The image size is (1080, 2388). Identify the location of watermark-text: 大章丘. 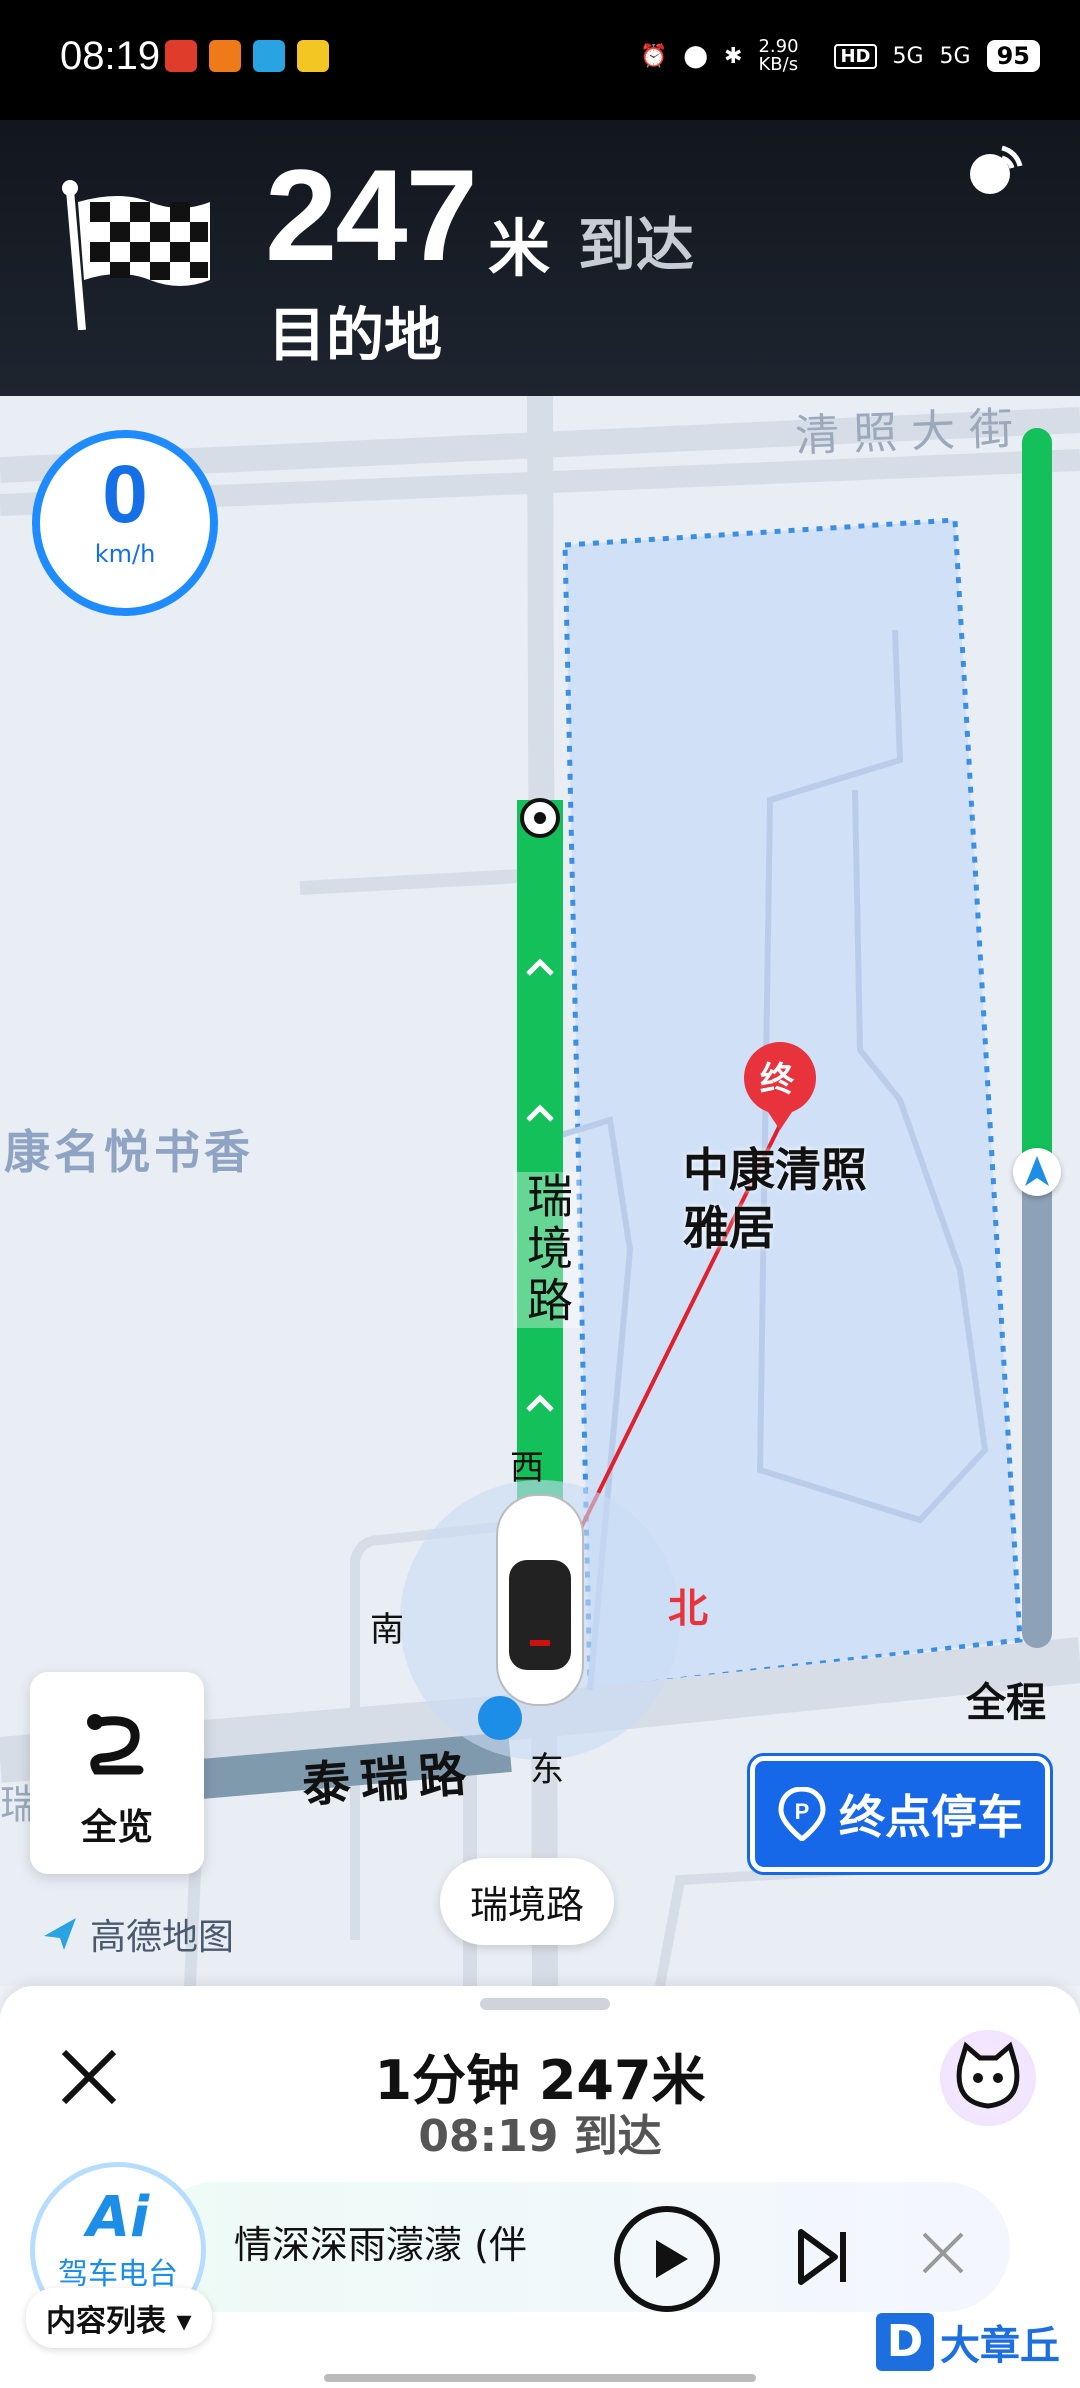
(1000, 2346).